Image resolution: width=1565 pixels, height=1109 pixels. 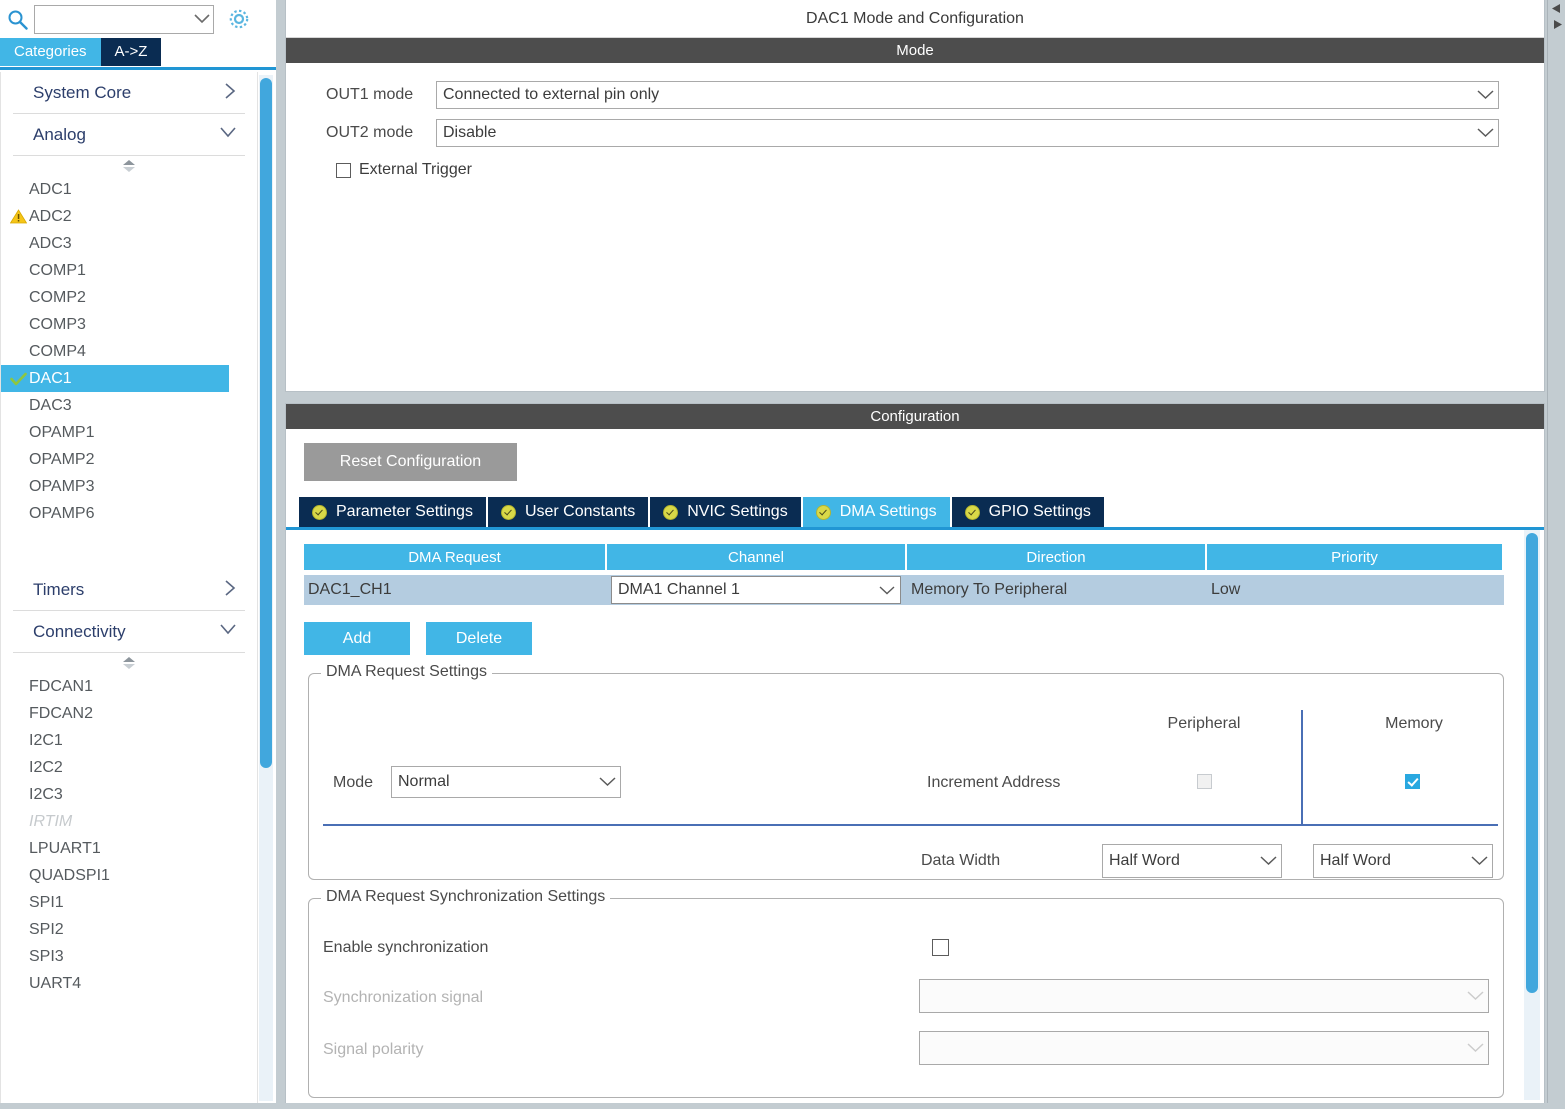 I want to click on sidebar-search-row, so click(x=138, y=19).